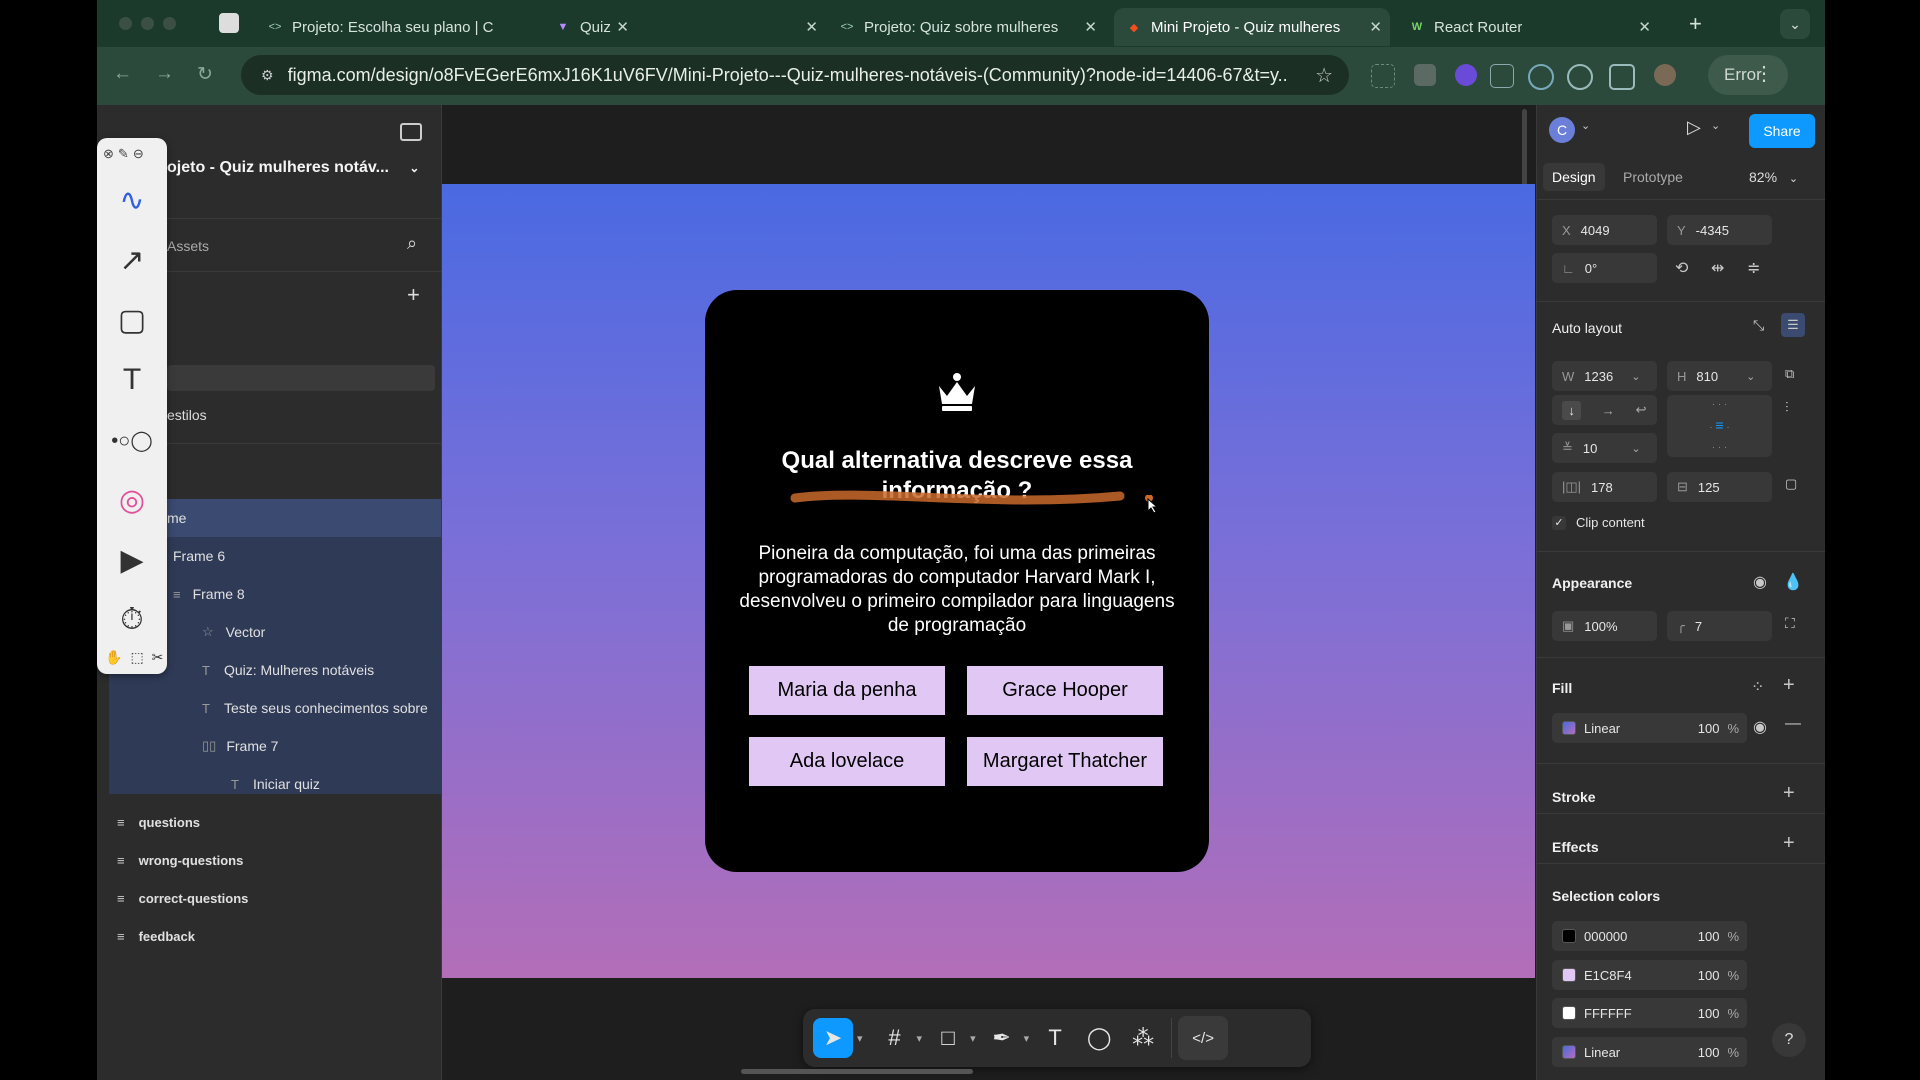 The height and width of the screenshot is (1080, 1920). I want to click on extension-tree-icon, so click(1502, 76).